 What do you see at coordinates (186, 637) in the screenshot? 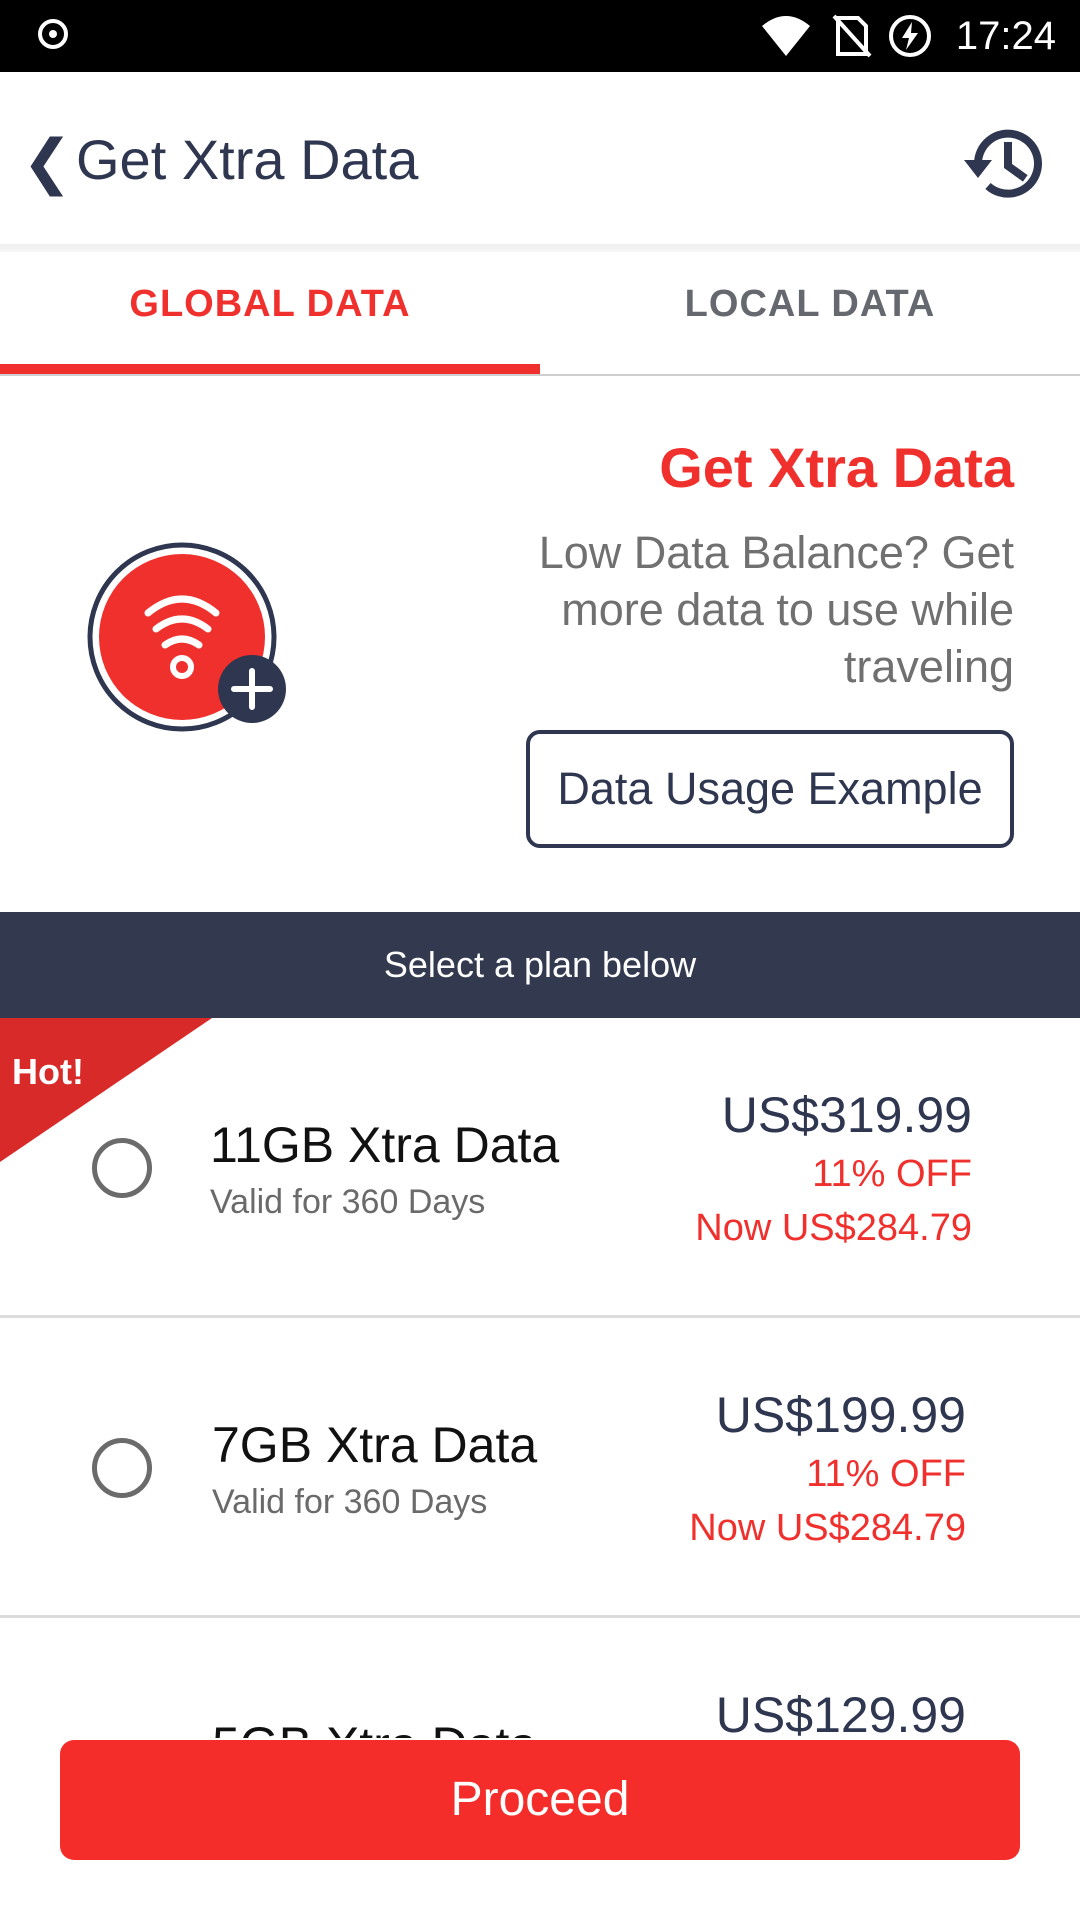
I see `wifi-plus-icon` at bounding box center [186, 637].